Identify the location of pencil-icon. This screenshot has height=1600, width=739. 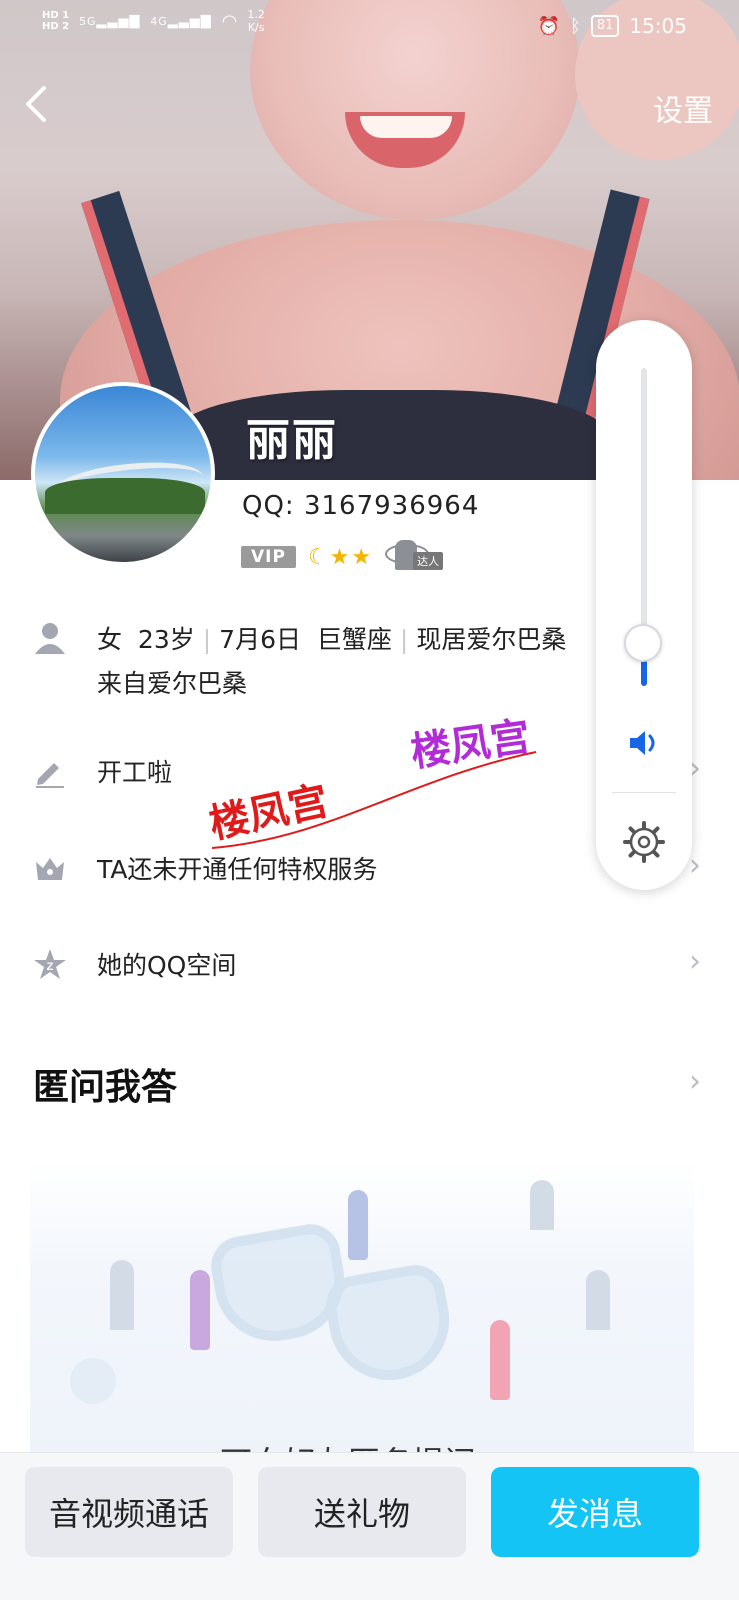
(50, 775).